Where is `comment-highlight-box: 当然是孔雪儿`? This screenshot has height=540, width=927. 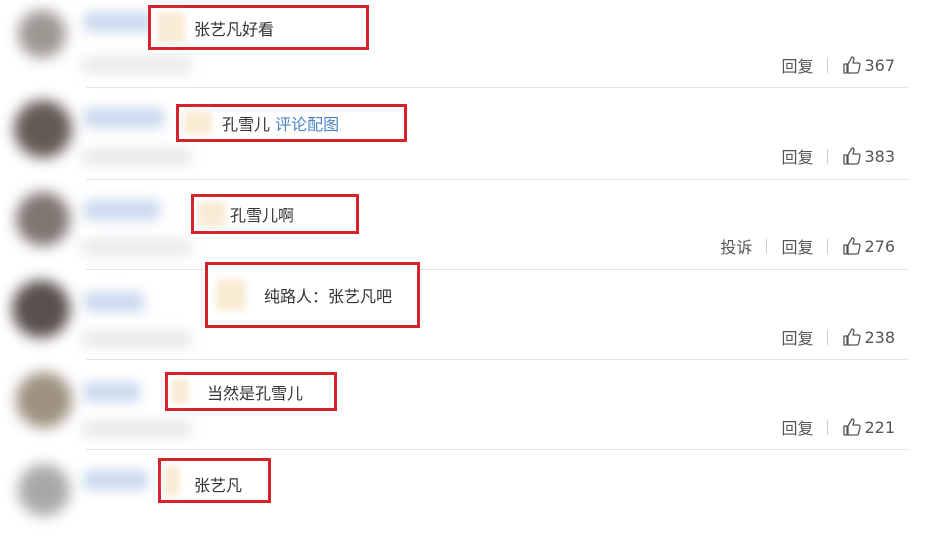 comment-highlight-box: 当然是孔雪儿 is located at coordinates (251, 391).